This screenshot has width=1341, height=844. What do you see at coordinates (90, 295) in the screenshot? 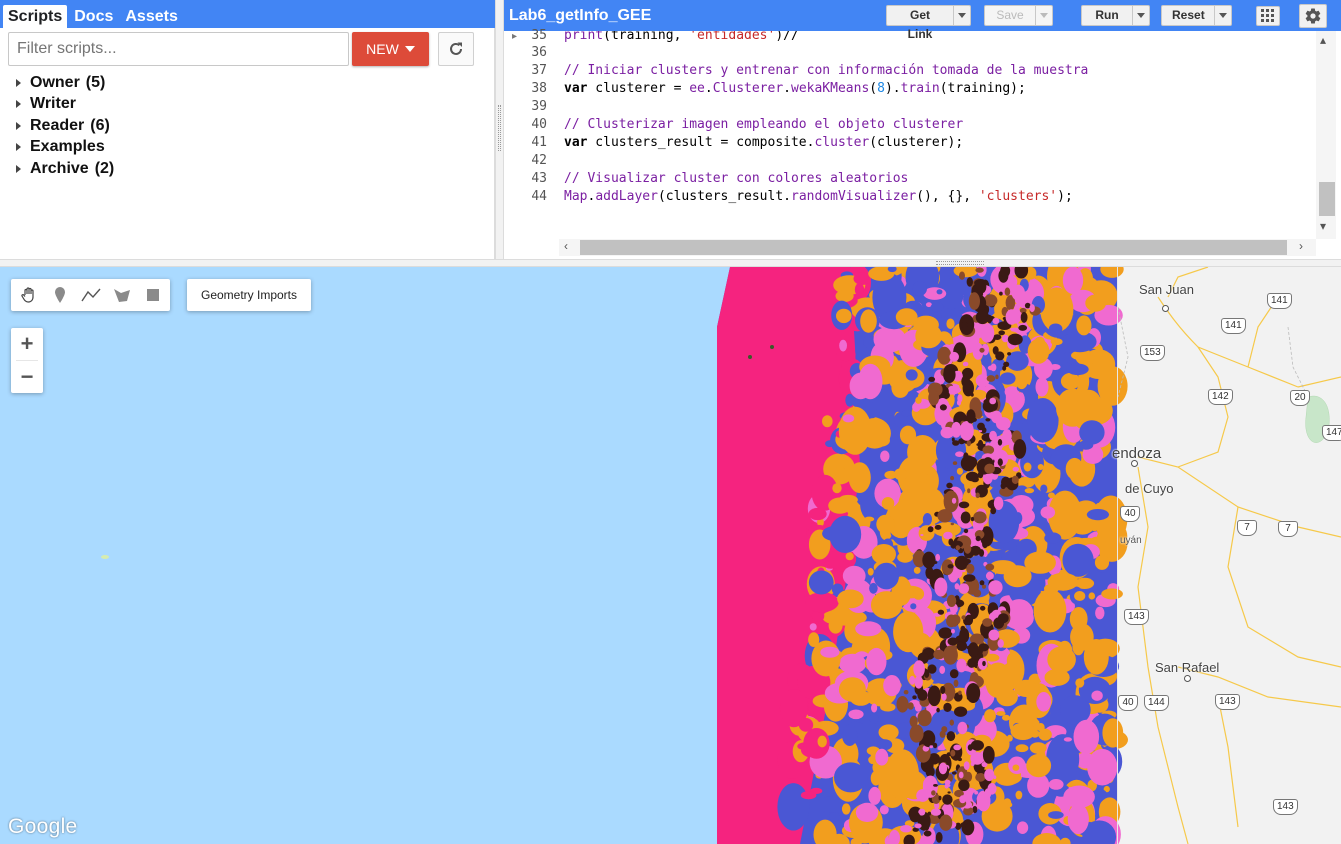
I see `line-tool-button` at bounding box center [90, 295].